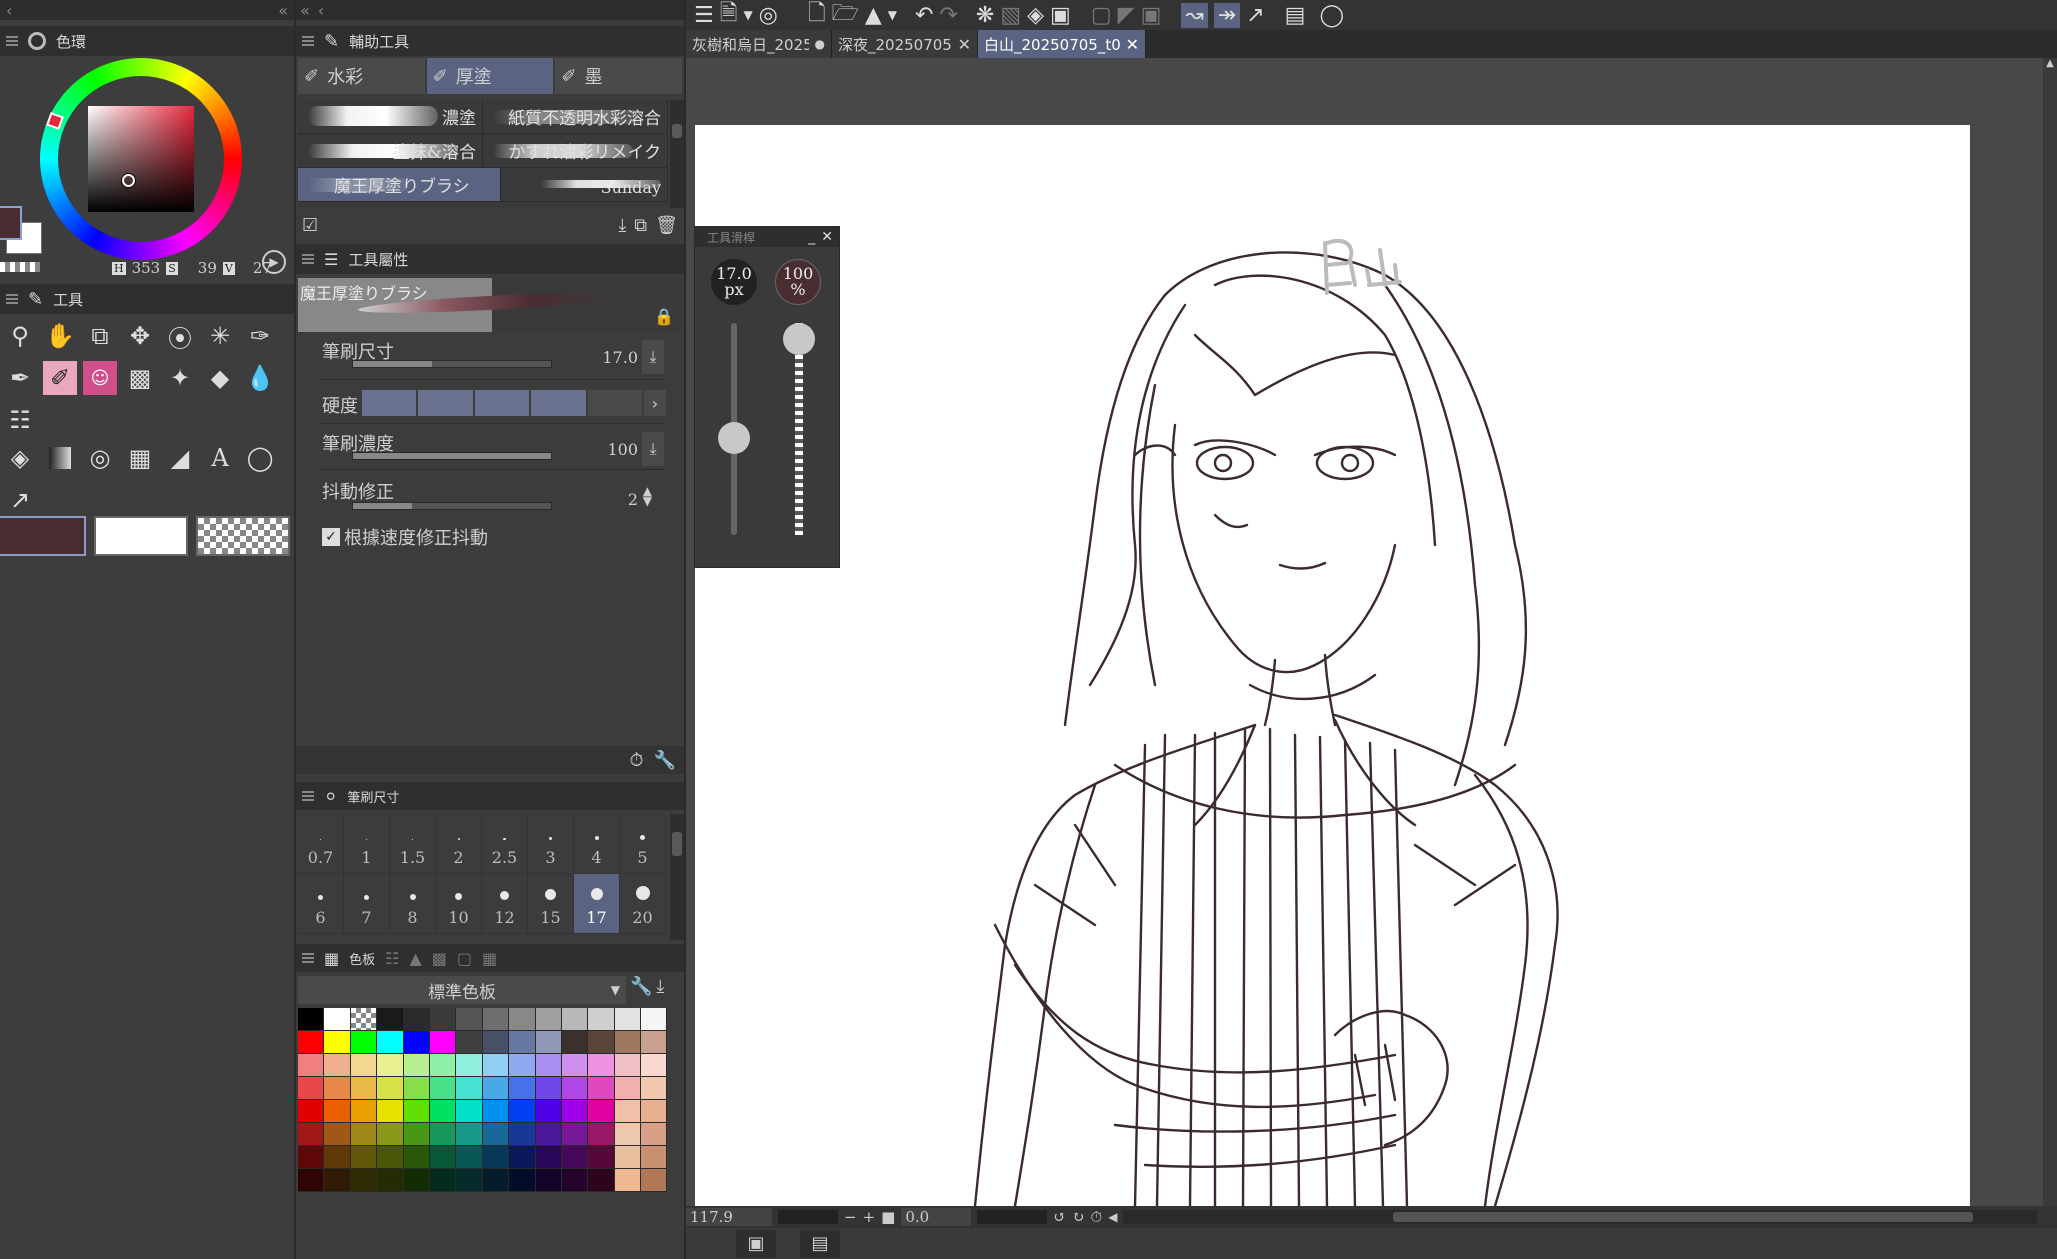 The width and height of the screenshot is (2057, 1259). What do you see at coordinates (729, 17) in the screenshot?
I see `new-file-icon: 🗎` at bounding box center [729, 17].